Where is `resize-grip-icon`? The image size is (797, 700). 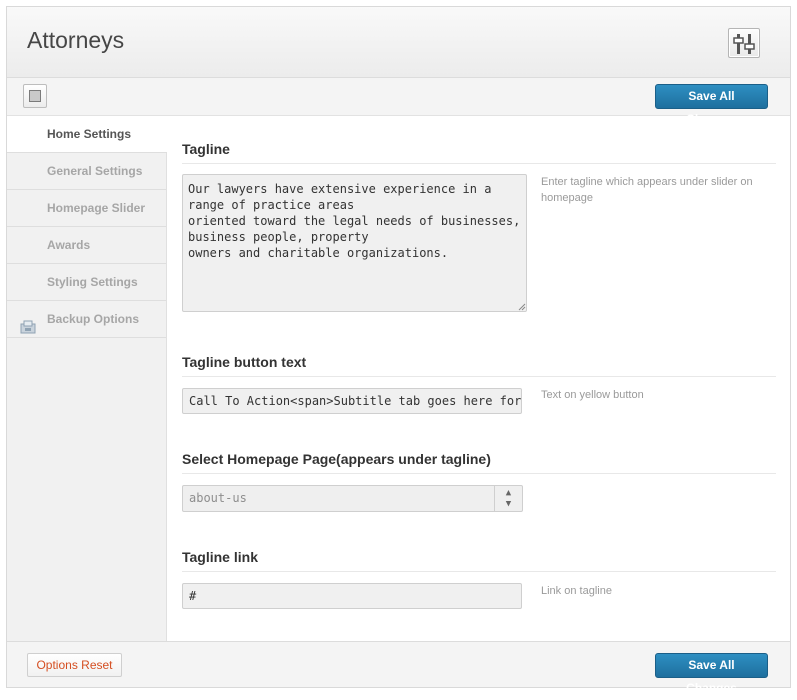
resize-grip-icon is located at coordinates (522, 307).